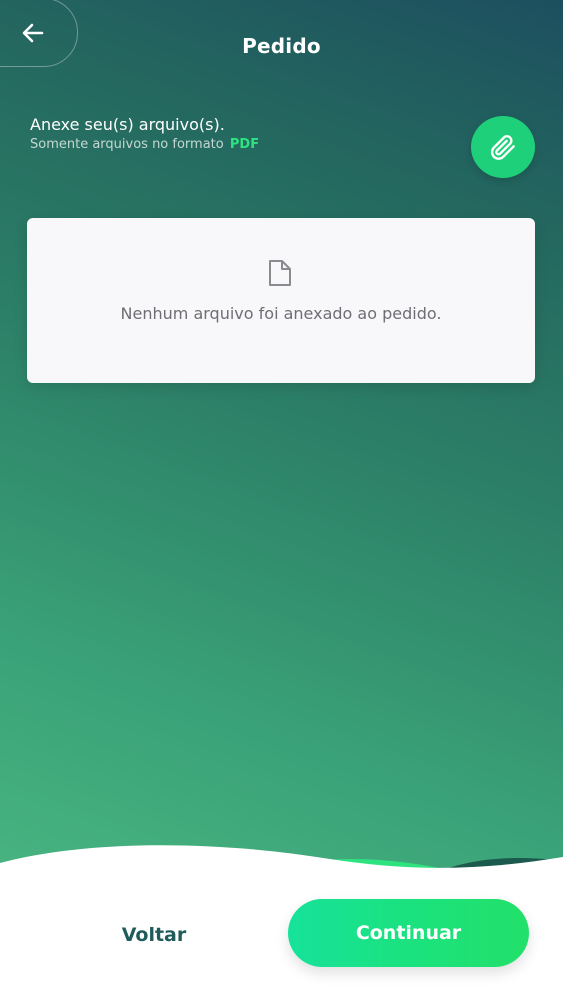 This screenshot has height=1000, width=563. What do you see at coordinates (154, 935) in the screenshot?
I see `back-text-button: Voltar` at bounding box center [154, 935].